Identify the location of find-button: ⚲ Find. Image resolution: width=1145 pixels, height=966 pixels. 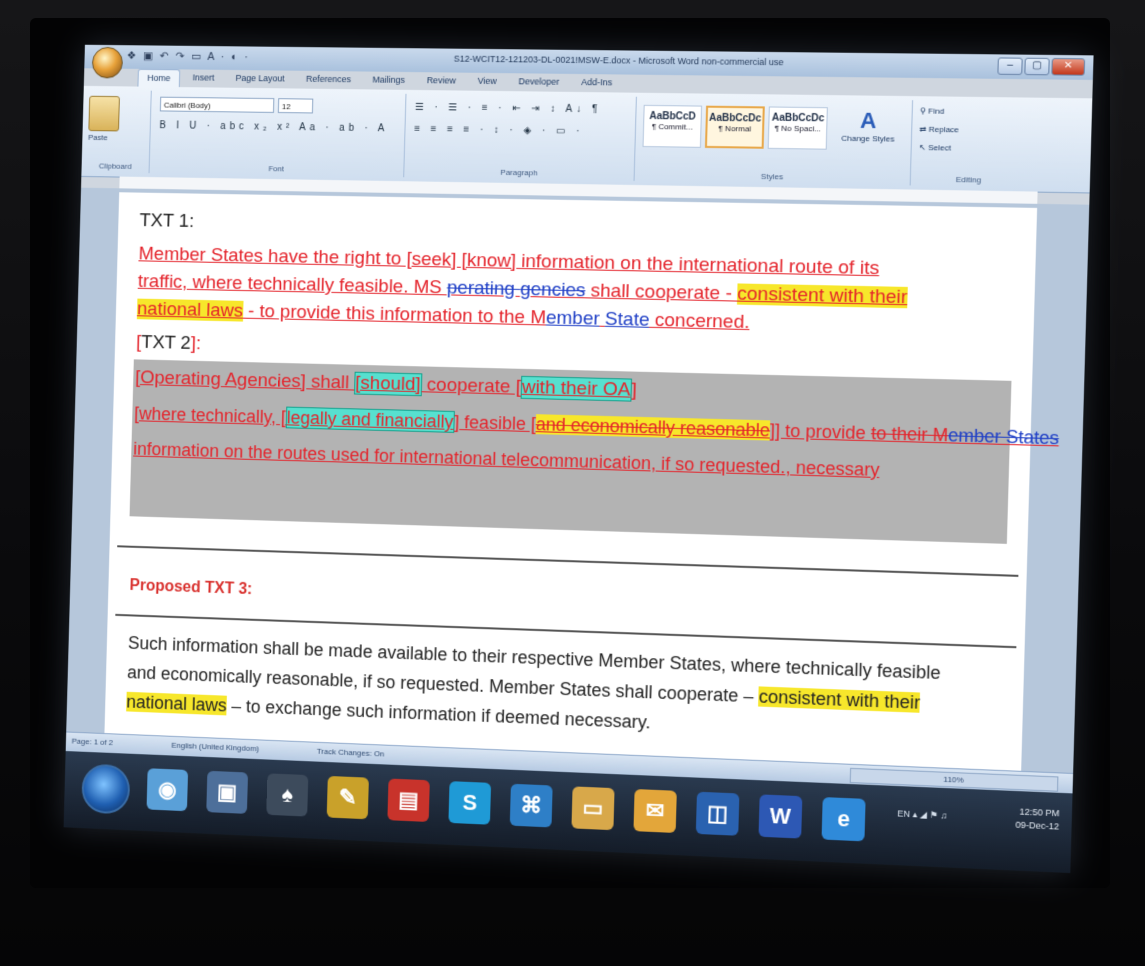
(932, 110).